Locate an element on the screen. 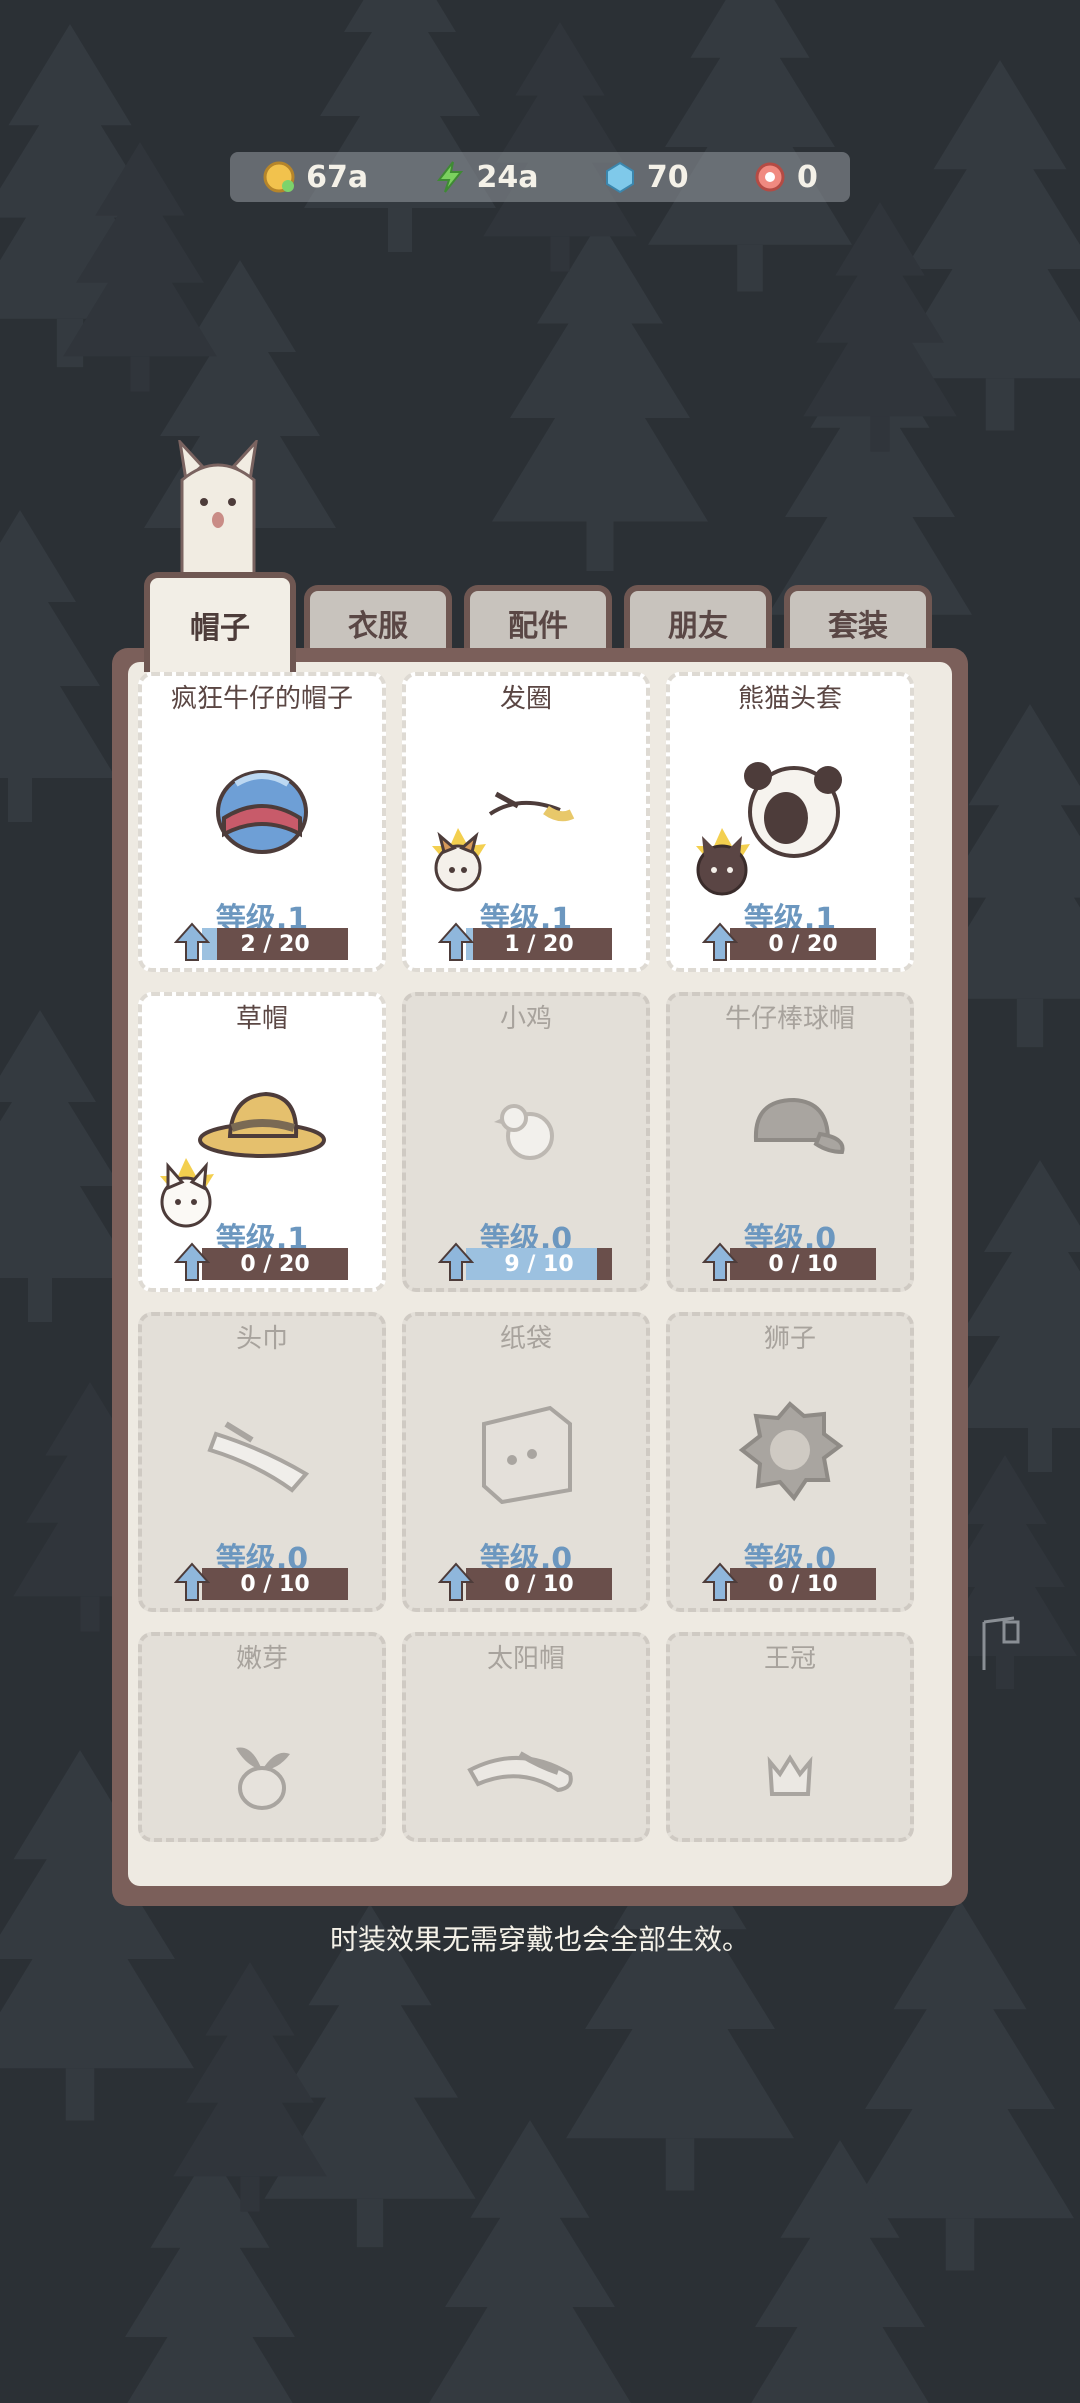  currency-energy-value: 24a is located at coordinates (507, 177).